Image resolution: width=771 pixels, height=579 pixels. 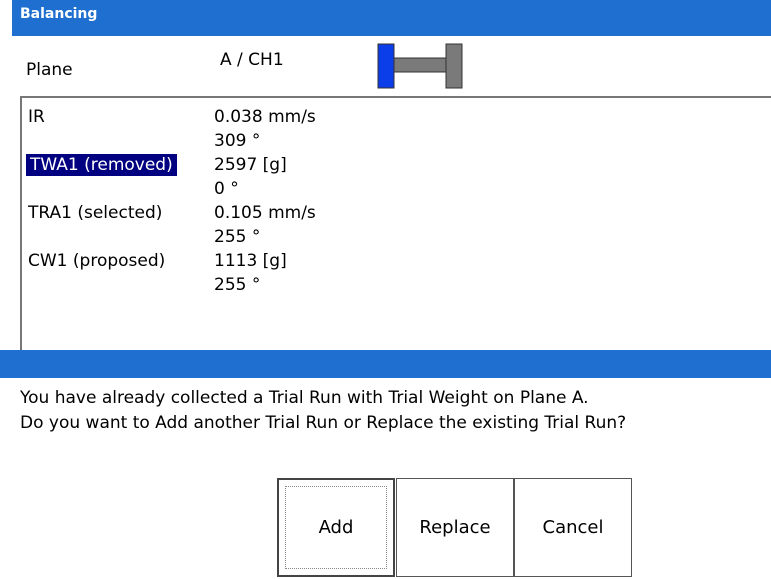 I want to click on row-ir-phase: 309 °, so click(x=237, y=141).